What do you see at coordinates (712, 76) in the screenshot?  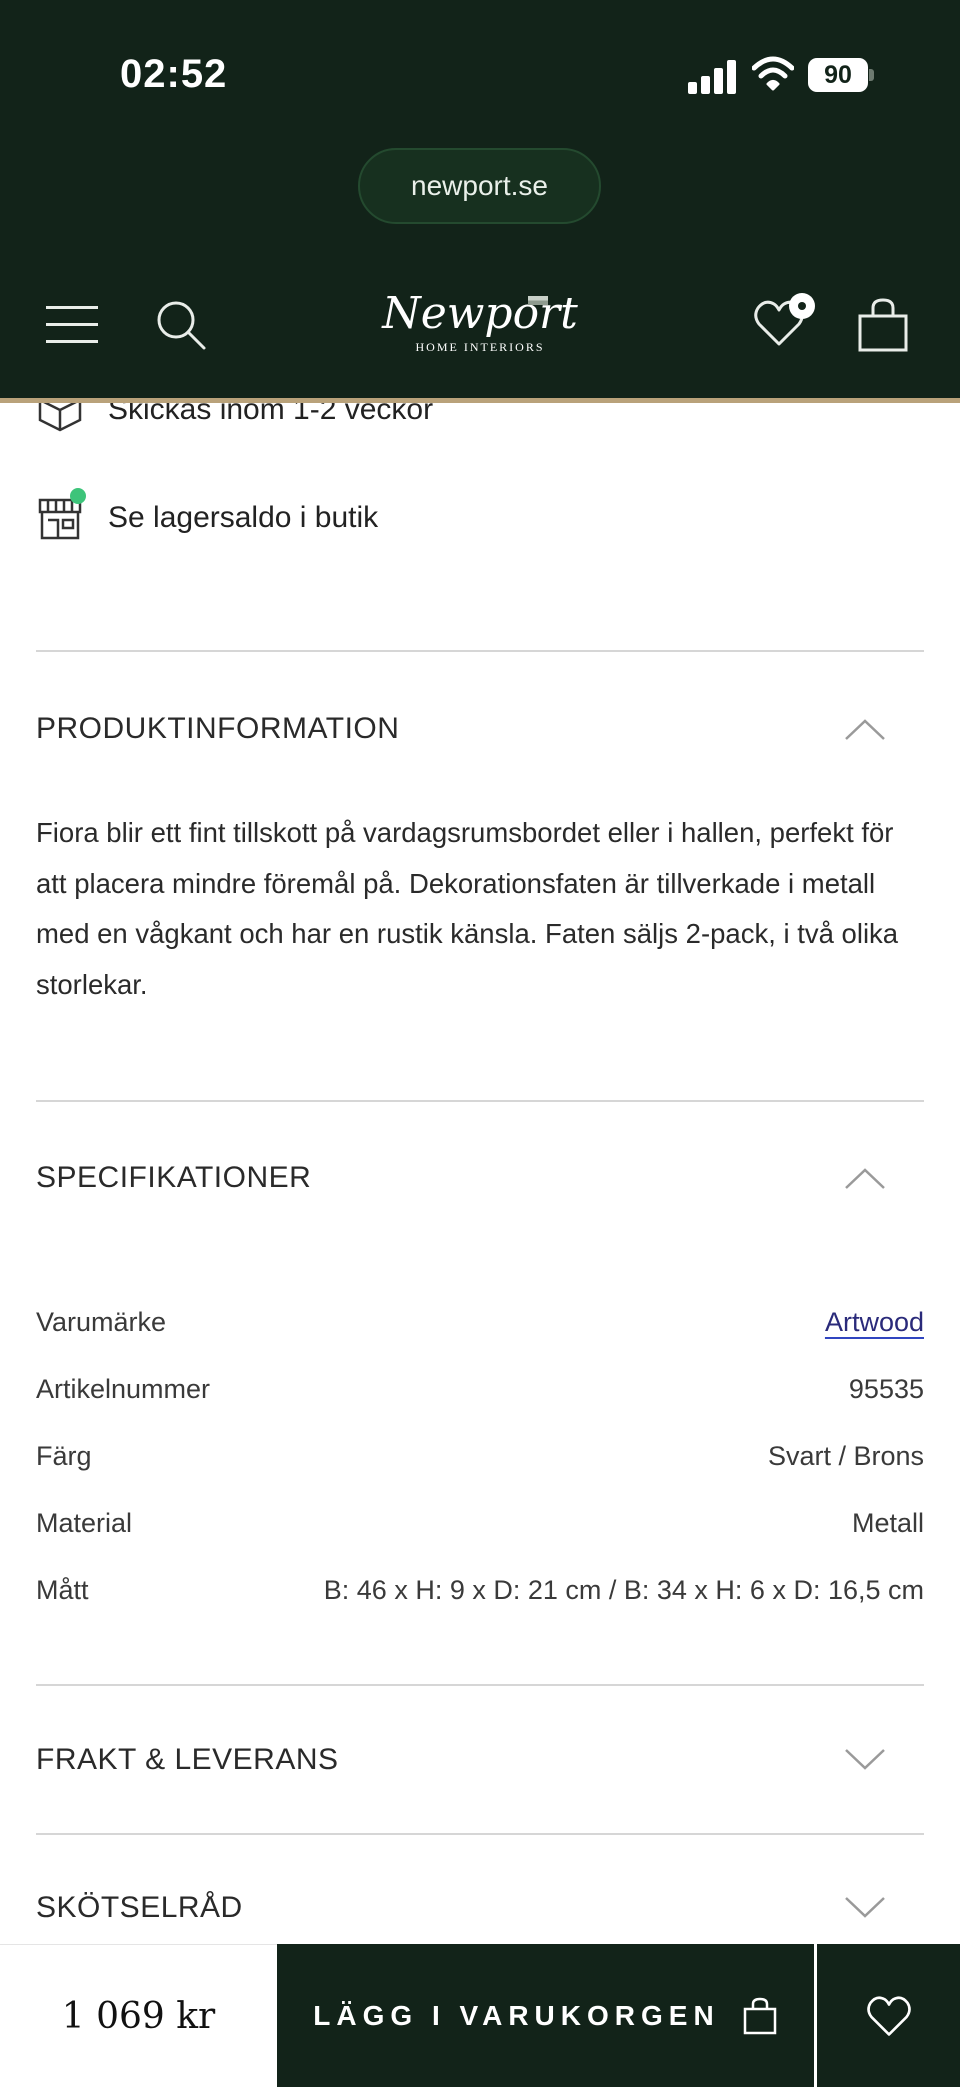 I see `cellular-signal-icon` at bounding box center [712, 76].